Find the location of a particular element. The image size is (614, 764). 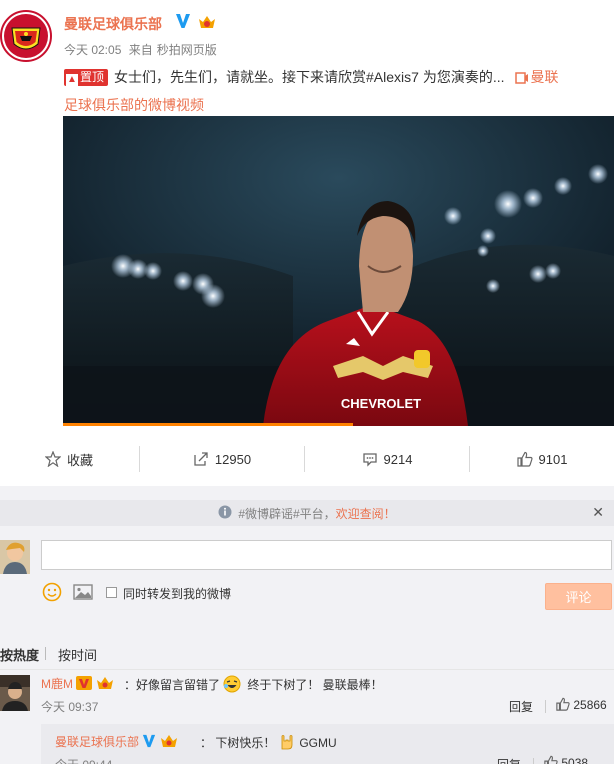

comment-text-a: ：好像留言留错了 is located at coordinates (172, 685).